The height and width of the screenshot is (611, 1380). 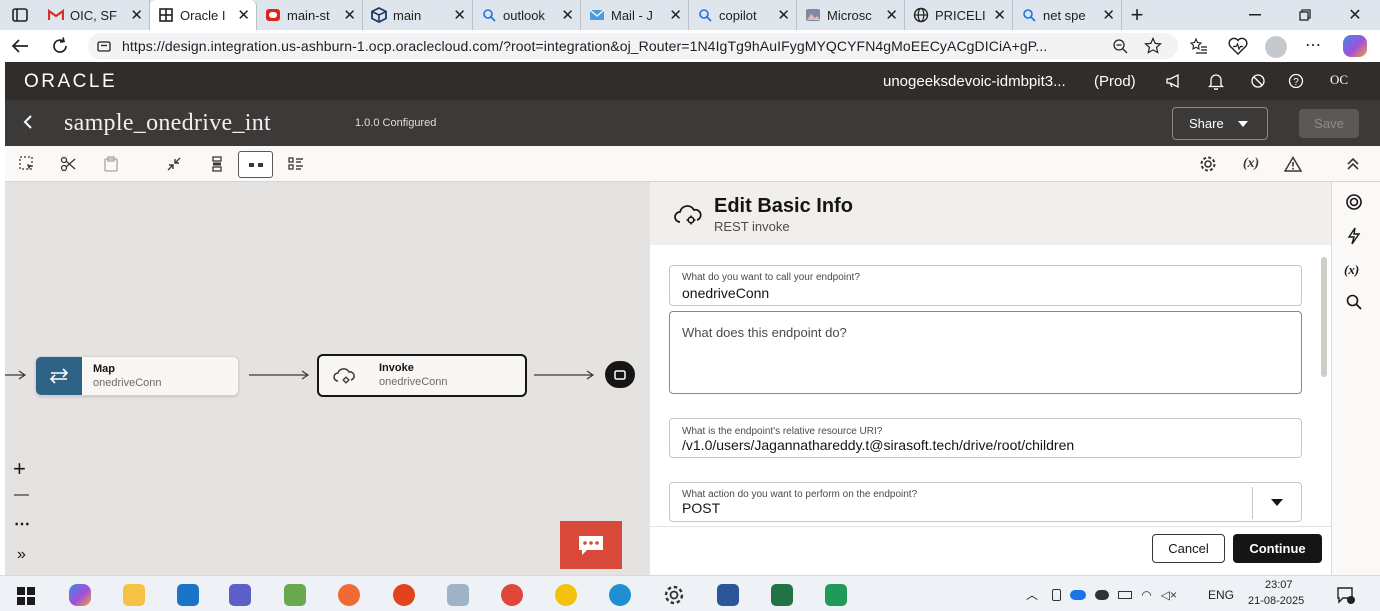 I want to click on firefox-icon, so click(x=404, y=595).